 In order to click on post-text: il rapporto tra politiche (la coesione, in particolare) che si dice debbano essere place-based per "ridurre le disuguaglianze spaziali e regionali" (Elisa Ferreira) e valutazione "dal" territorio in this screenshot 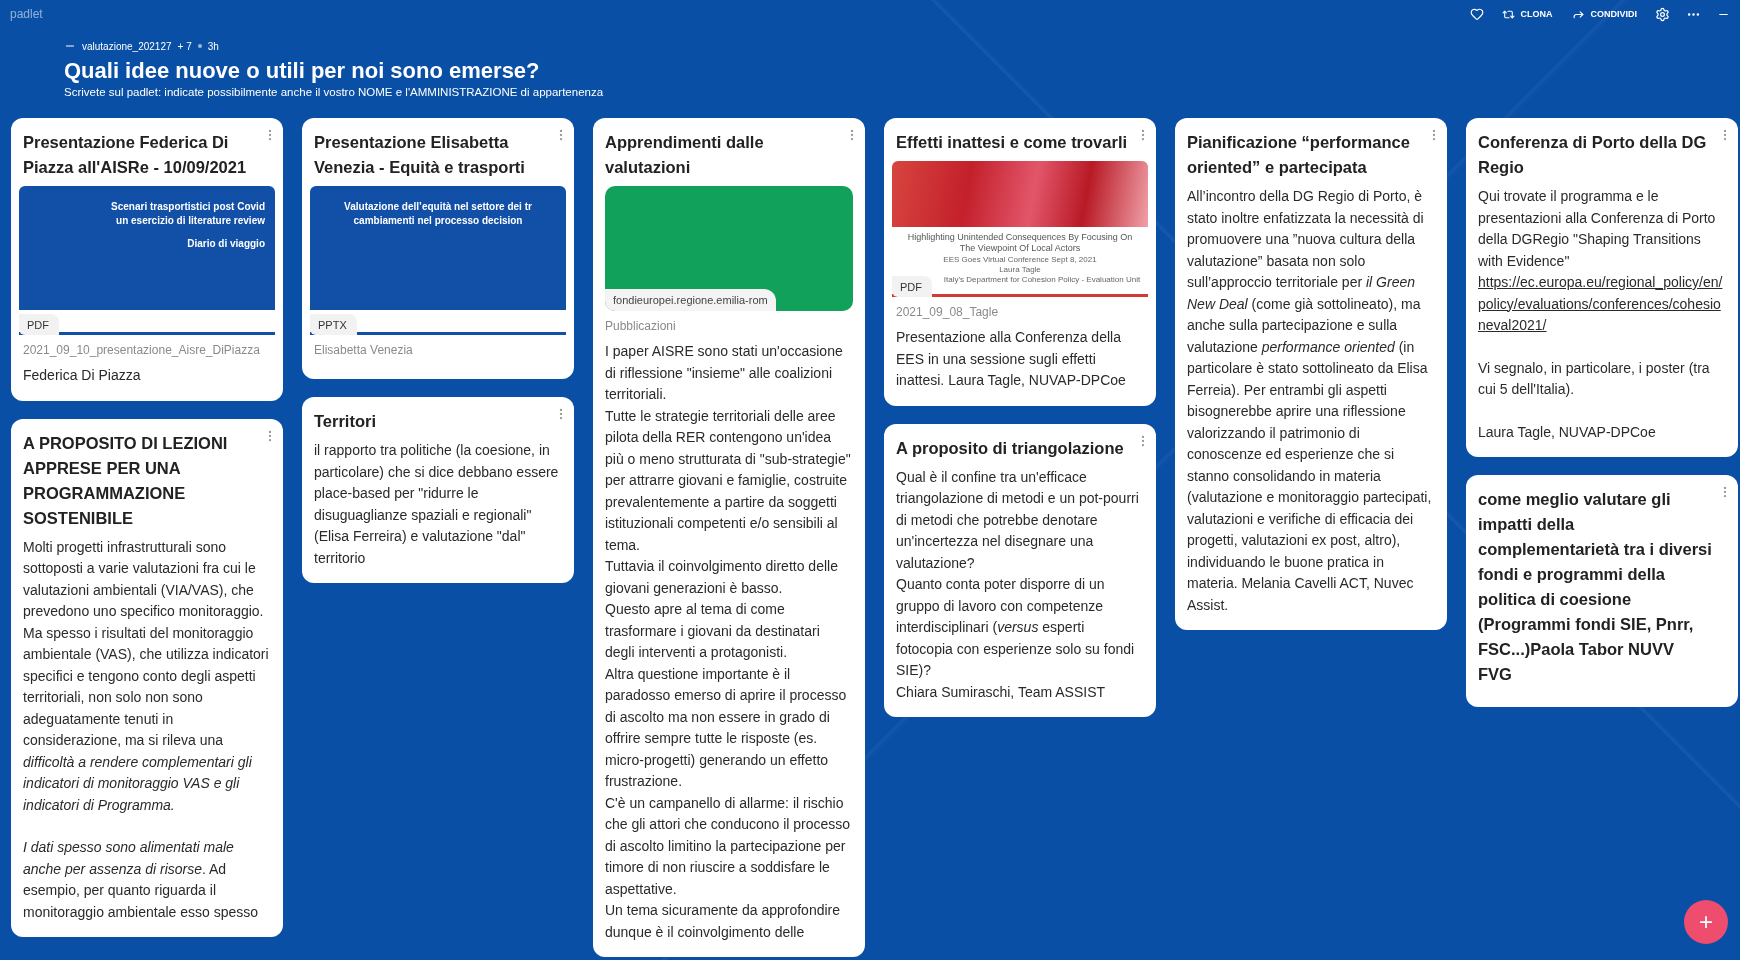, I will do `click(437, 504)`.